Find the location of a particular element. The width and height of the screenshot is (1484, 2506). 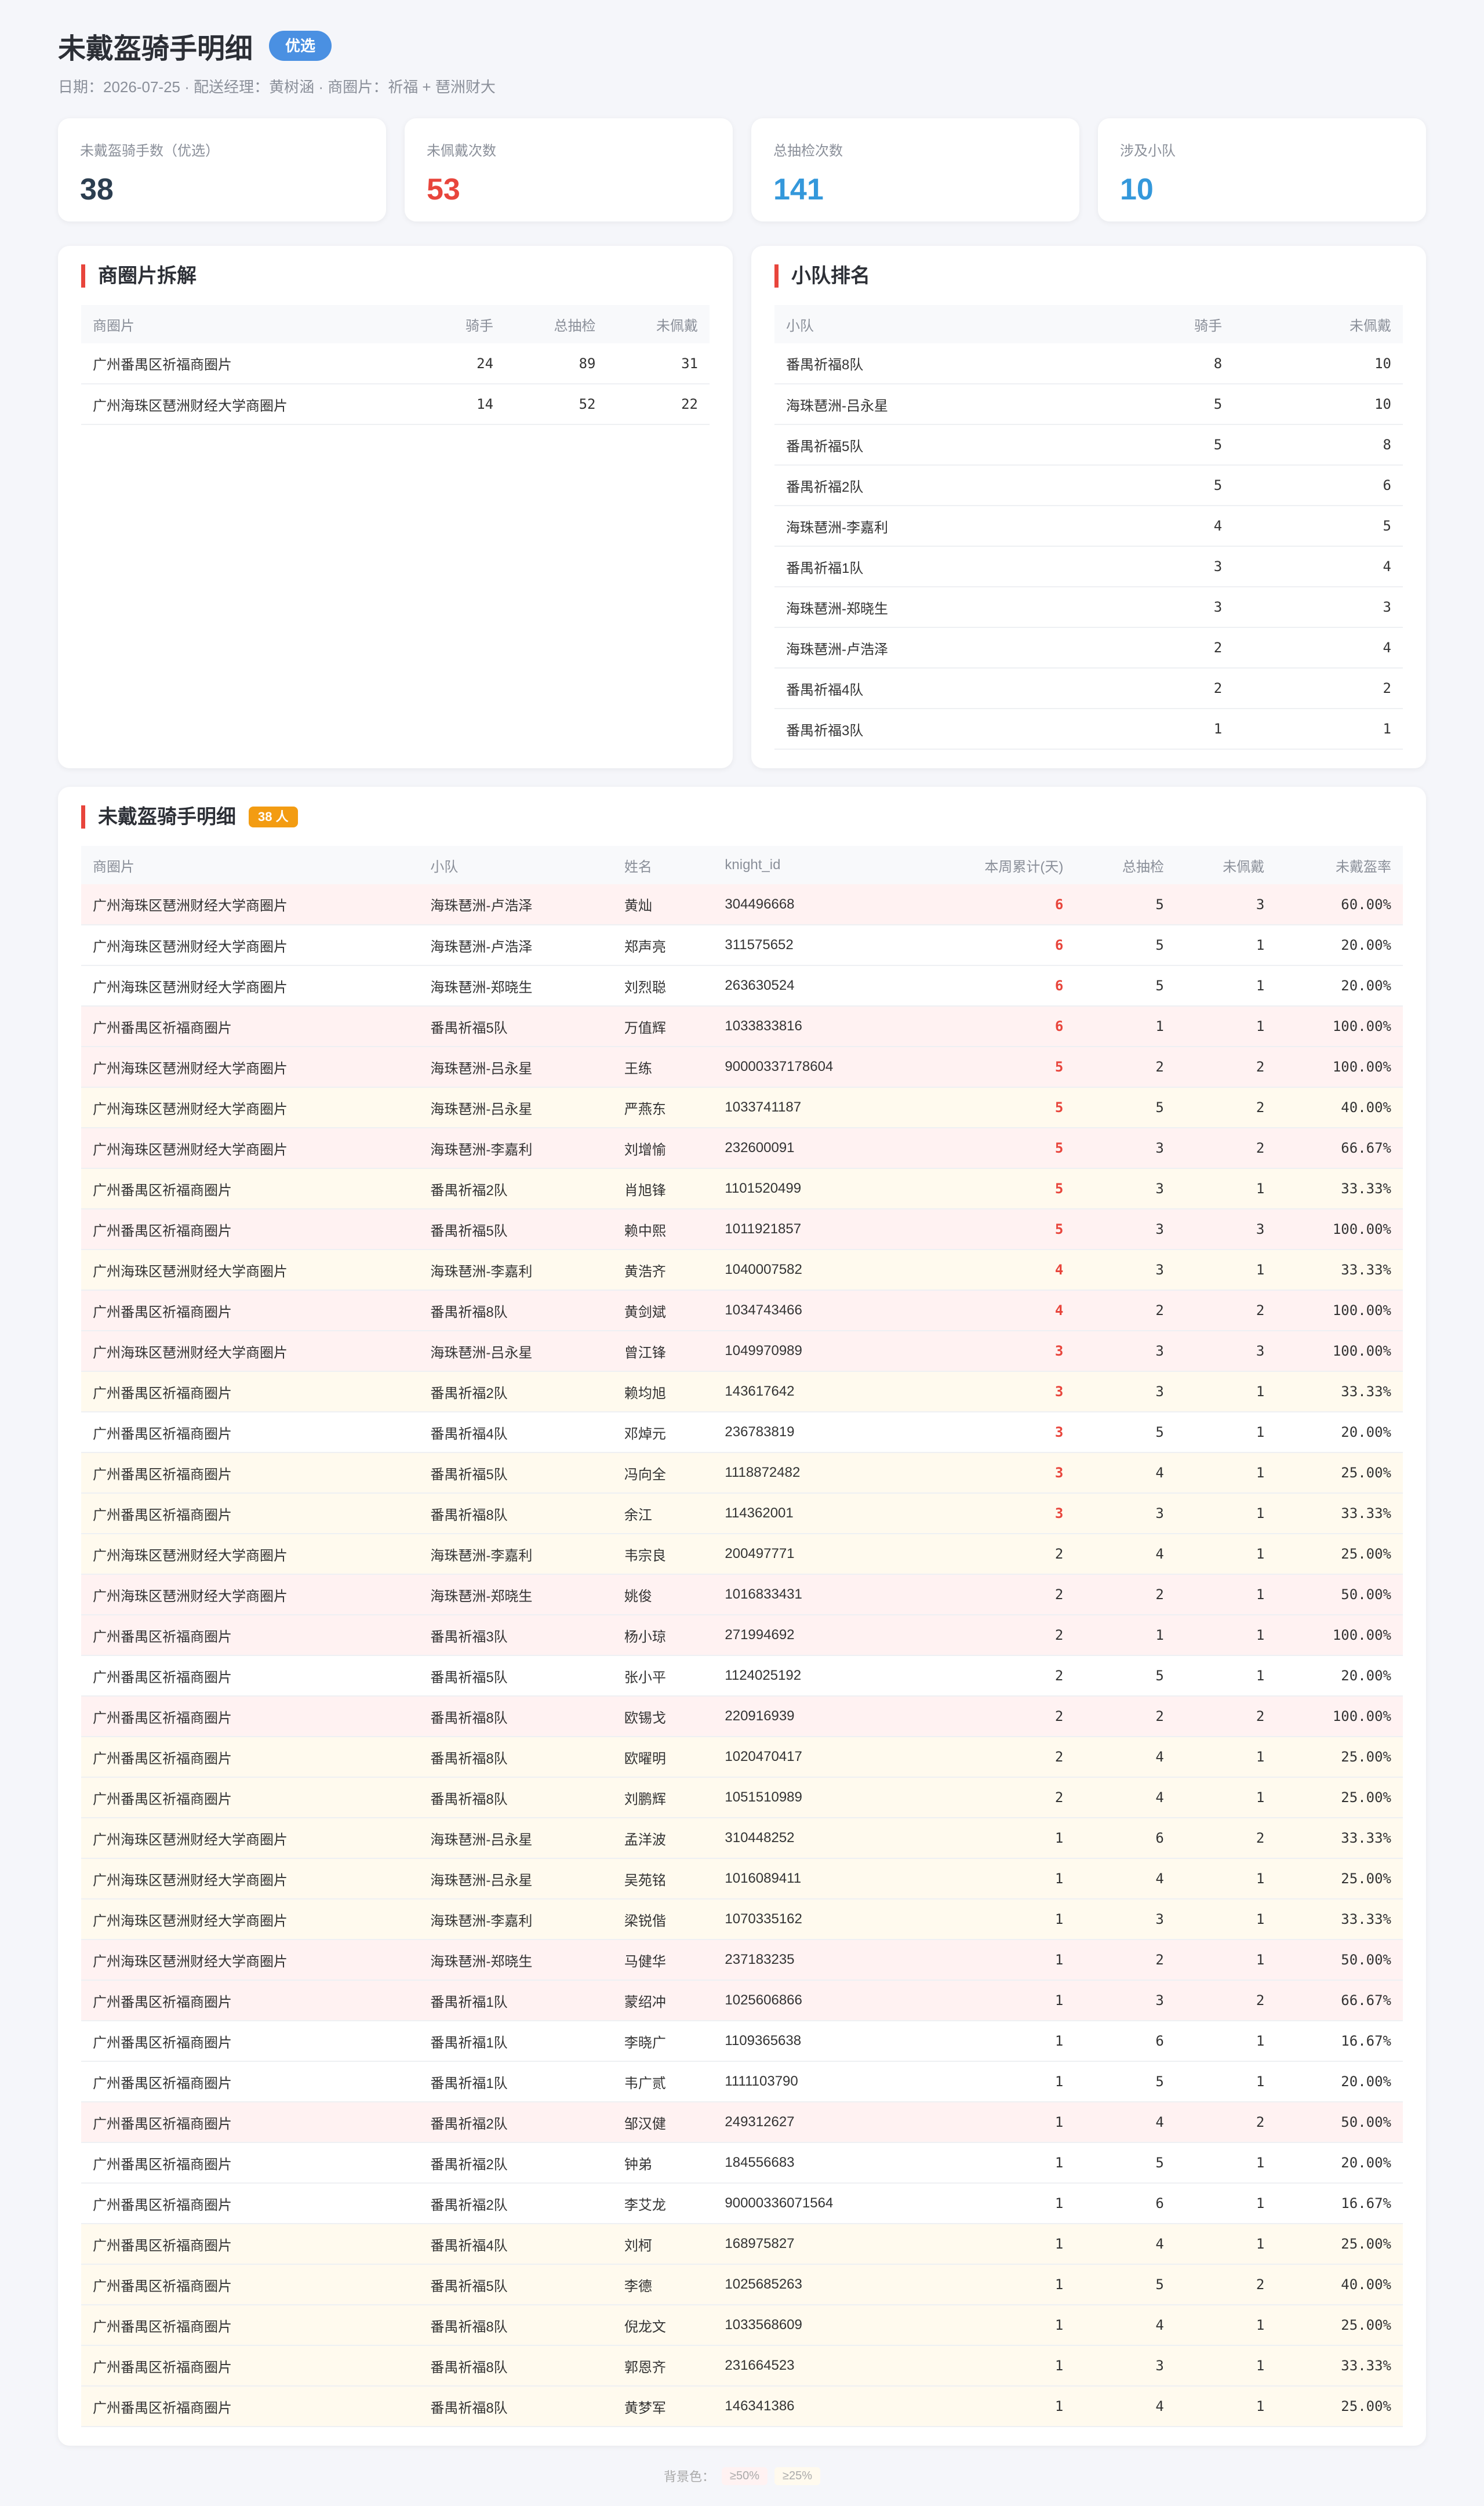

table-row: 海珠琶洲-吕永星 5 10 is located at coordinates (1089, 405).